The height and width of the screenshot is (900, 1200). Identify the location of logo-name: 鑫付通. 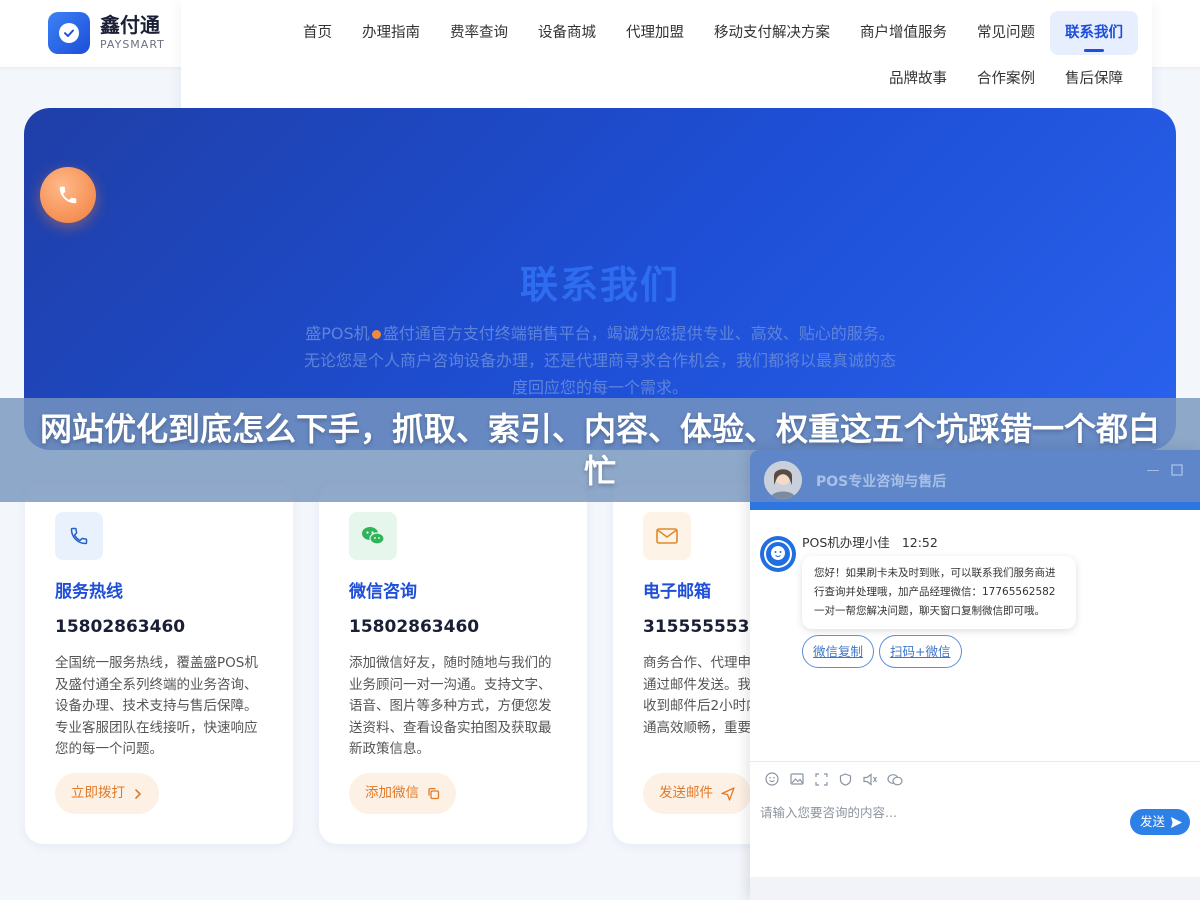
(130, 25).